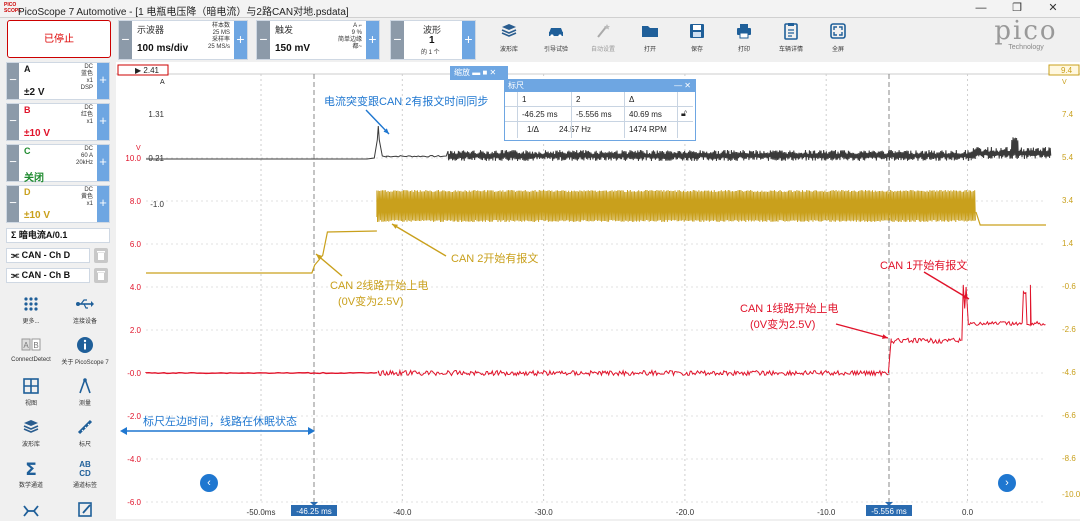  Describe the element at coordinates (31, 391) in the screenshot. I see `side-button-view-grid: 视图` at that location.